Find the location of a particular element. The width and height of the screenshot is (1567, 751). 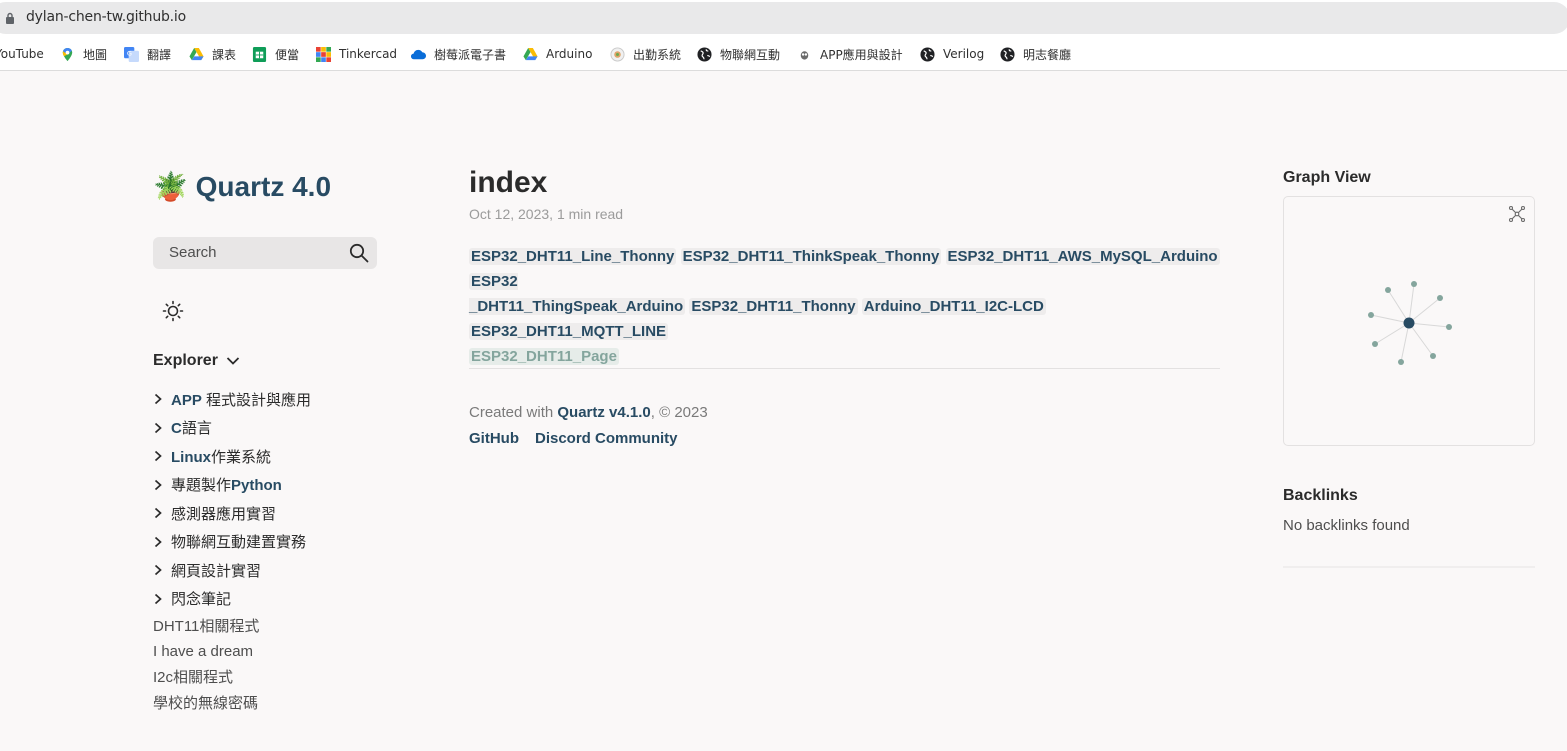

file-link: I2c相關程式 is located at coordinates (283, 677).